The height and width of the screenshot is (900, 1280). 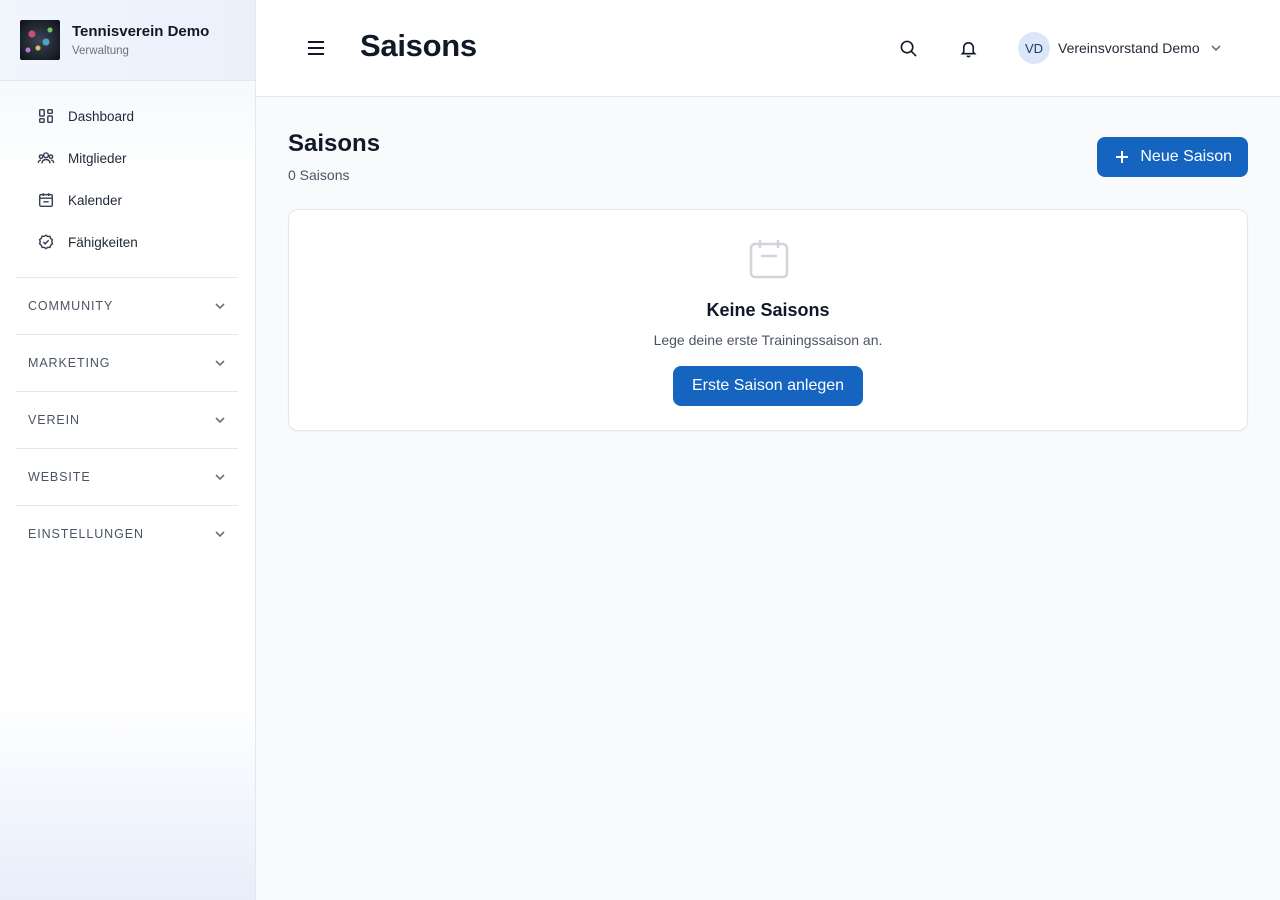 What do you see at coordinates (768, 386) in the screenshot?
I see `create-first-season-button: Erste Saison anlegen` at bounding box center [768, 386].